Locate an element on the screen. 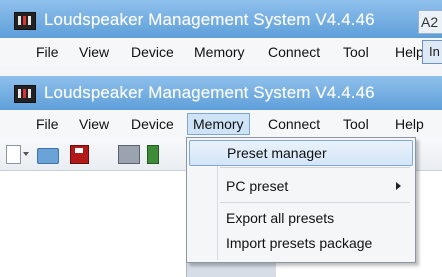  print-icon is located at coordinates (129, 154).